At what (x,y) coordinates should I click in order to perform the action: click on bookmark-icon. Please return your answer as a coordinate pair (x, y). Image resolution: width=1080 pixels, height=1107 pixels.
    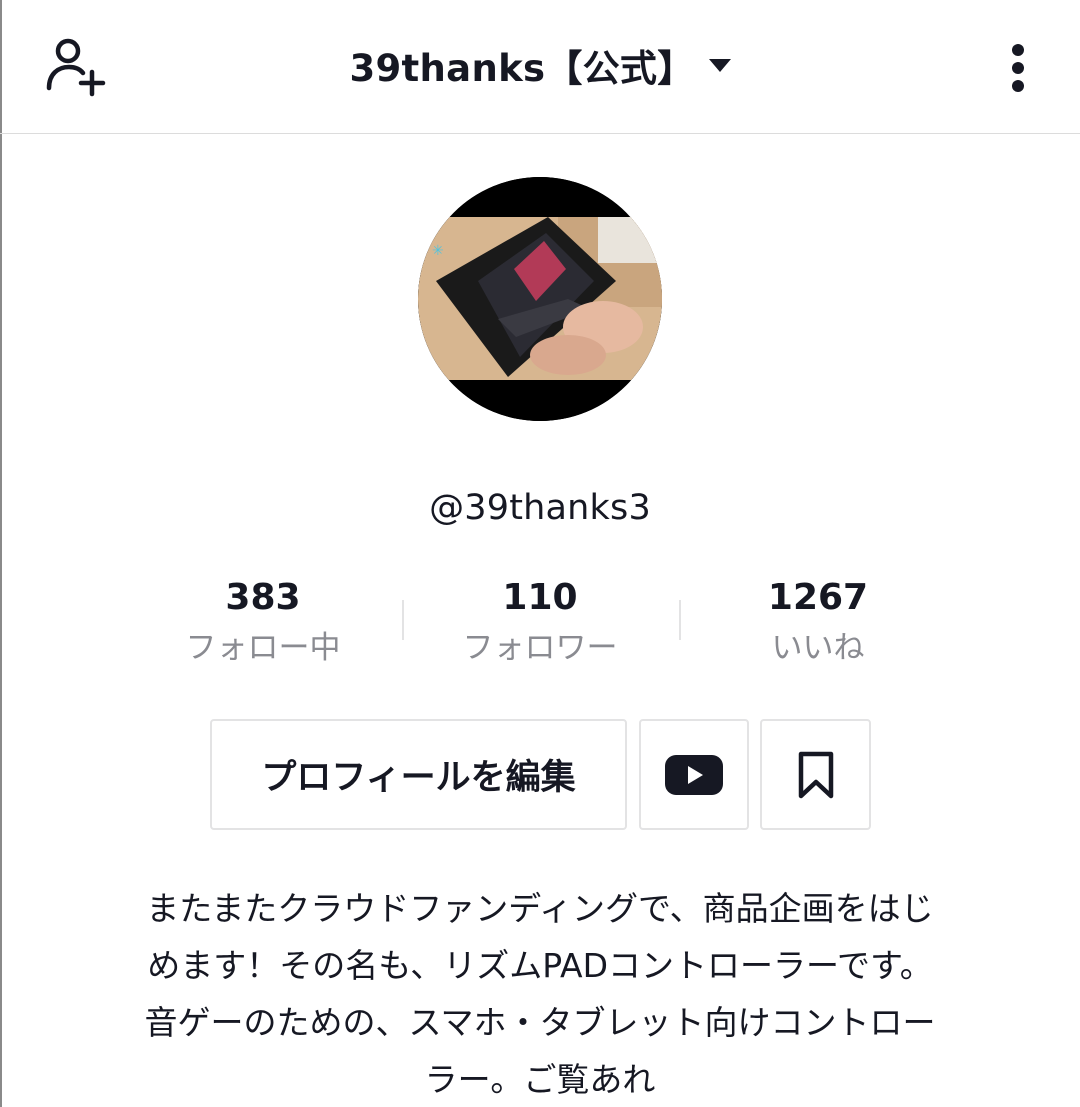
    Looking at the image, I should click on (815, 774).